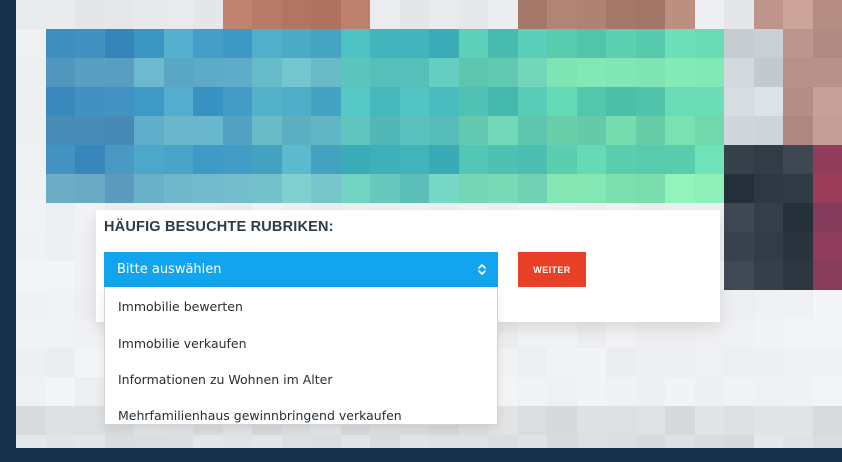 This screenshot has width=842, height=462. What do you see at coordinates (482, 269) in the screenshot?
I see `chevron-up-down-icon` at bounding box center [482, 269].